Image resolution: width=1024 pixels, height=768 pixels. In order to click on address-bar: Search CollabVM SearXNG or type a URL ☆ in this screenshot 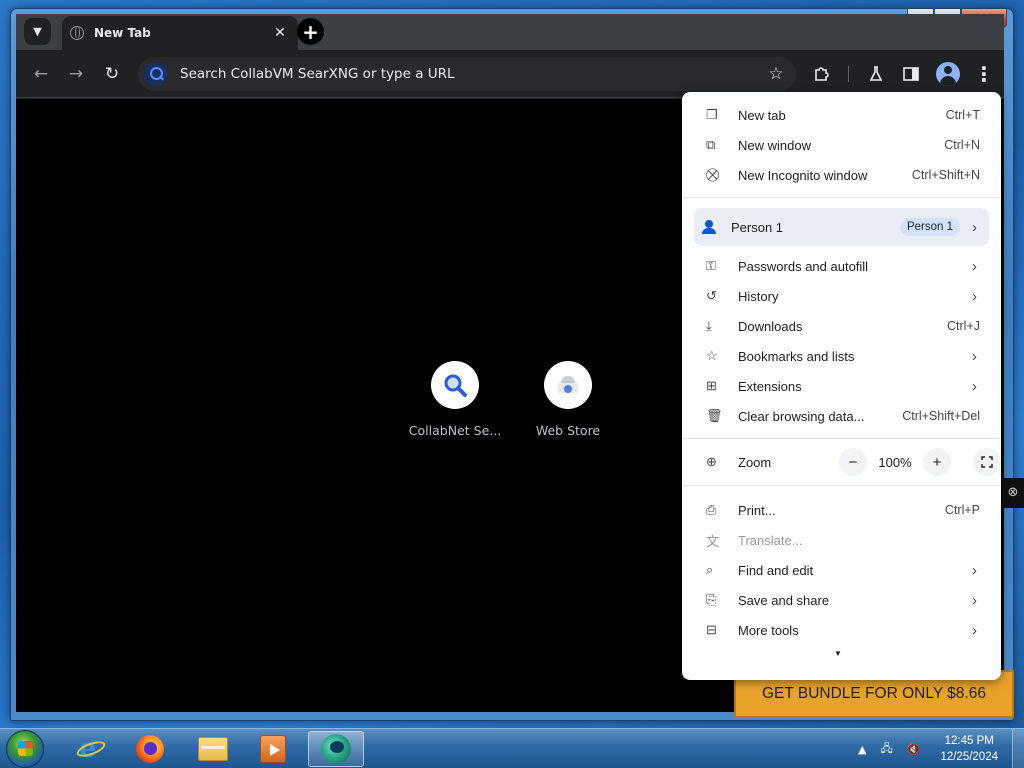, I will do `click(467, 74)`.